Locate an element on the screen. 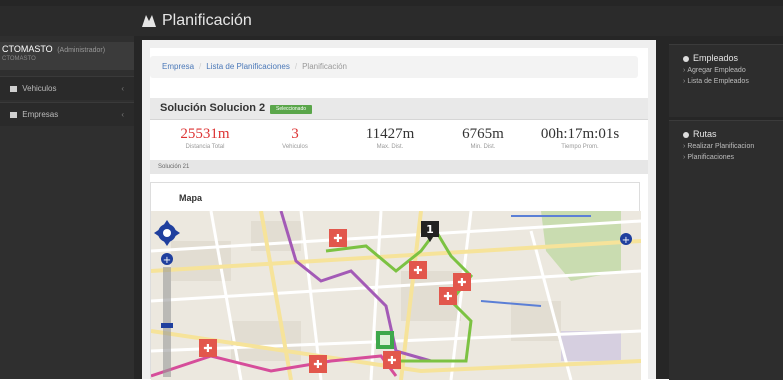 The image size is (783, 380). map-title: Mapa is located at coordinates (191, 198).